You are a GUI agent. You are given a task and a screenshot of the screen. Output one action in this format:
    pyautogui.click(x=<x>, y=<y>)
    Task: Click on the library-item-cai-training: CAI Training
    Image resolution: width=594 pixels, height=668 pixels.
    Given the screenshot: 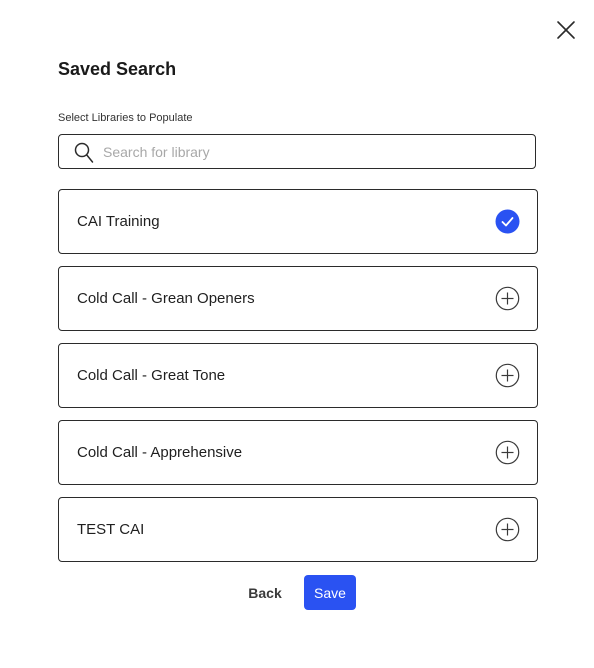 What is the action you would take?
    pyautogui.click(x=298, y=221)
    